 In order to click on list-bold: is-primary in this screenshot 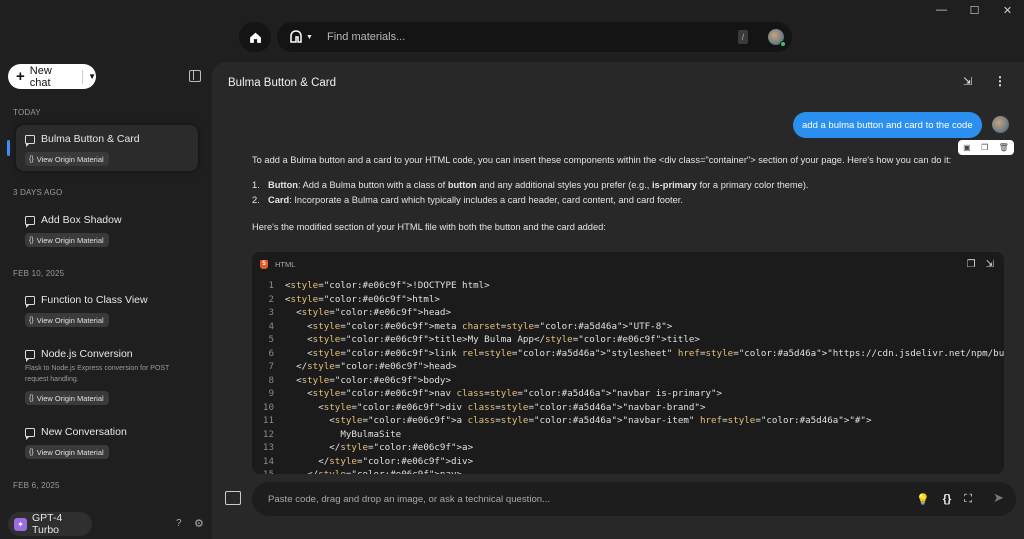, I will do `click(674, 185)`.